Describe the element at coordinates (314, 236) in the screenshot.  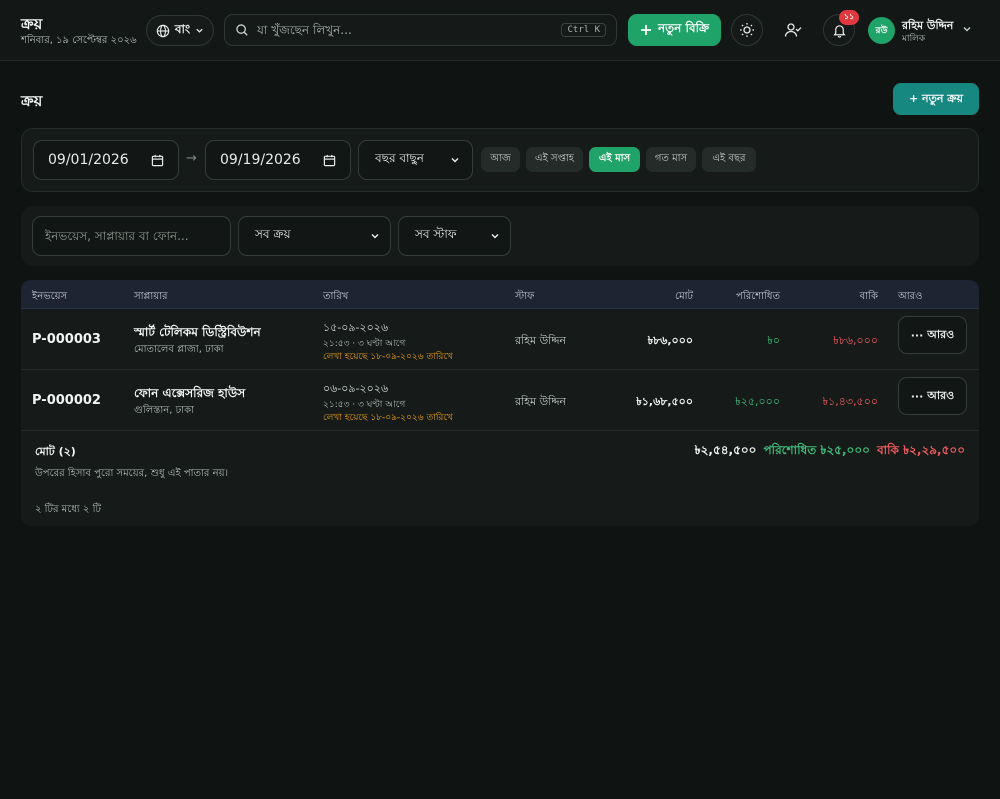
I see `purchase-type-select: সব ক্রয়` at that location.